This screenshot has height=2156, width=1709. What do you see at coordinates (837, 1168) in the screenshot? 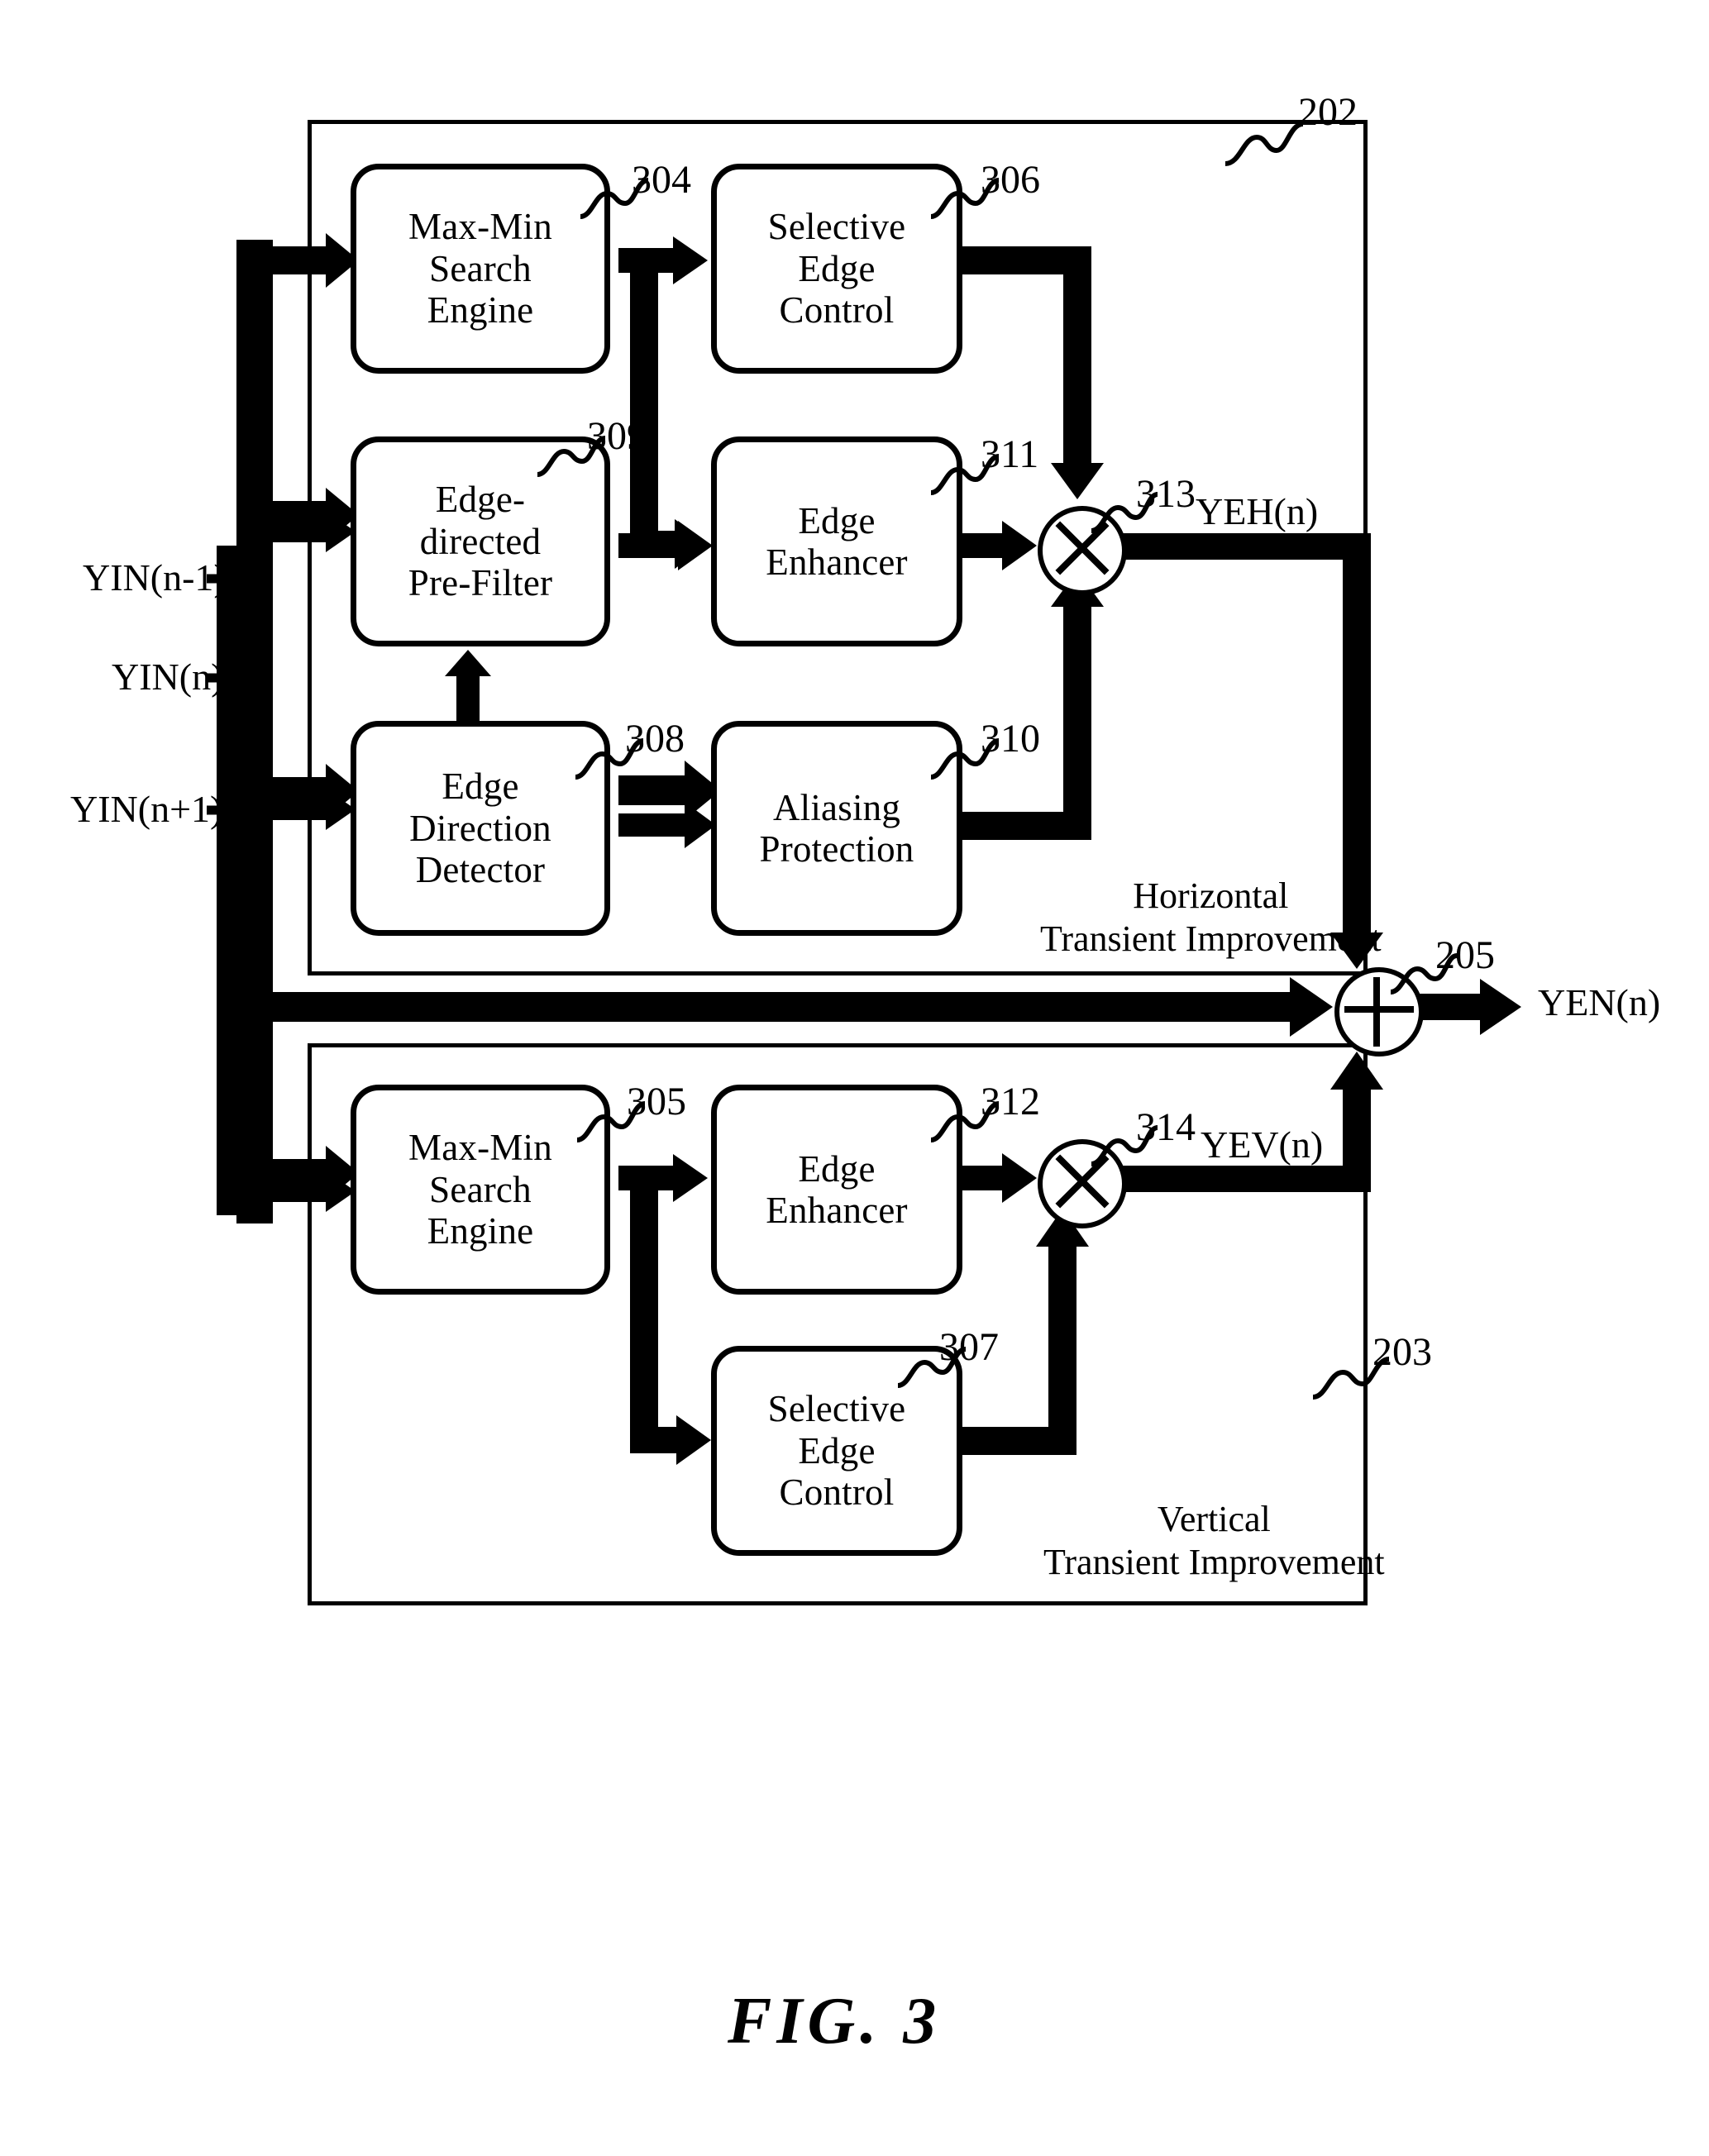
I see `block-312-line1: Edge` at bounding box center [837, 1168].